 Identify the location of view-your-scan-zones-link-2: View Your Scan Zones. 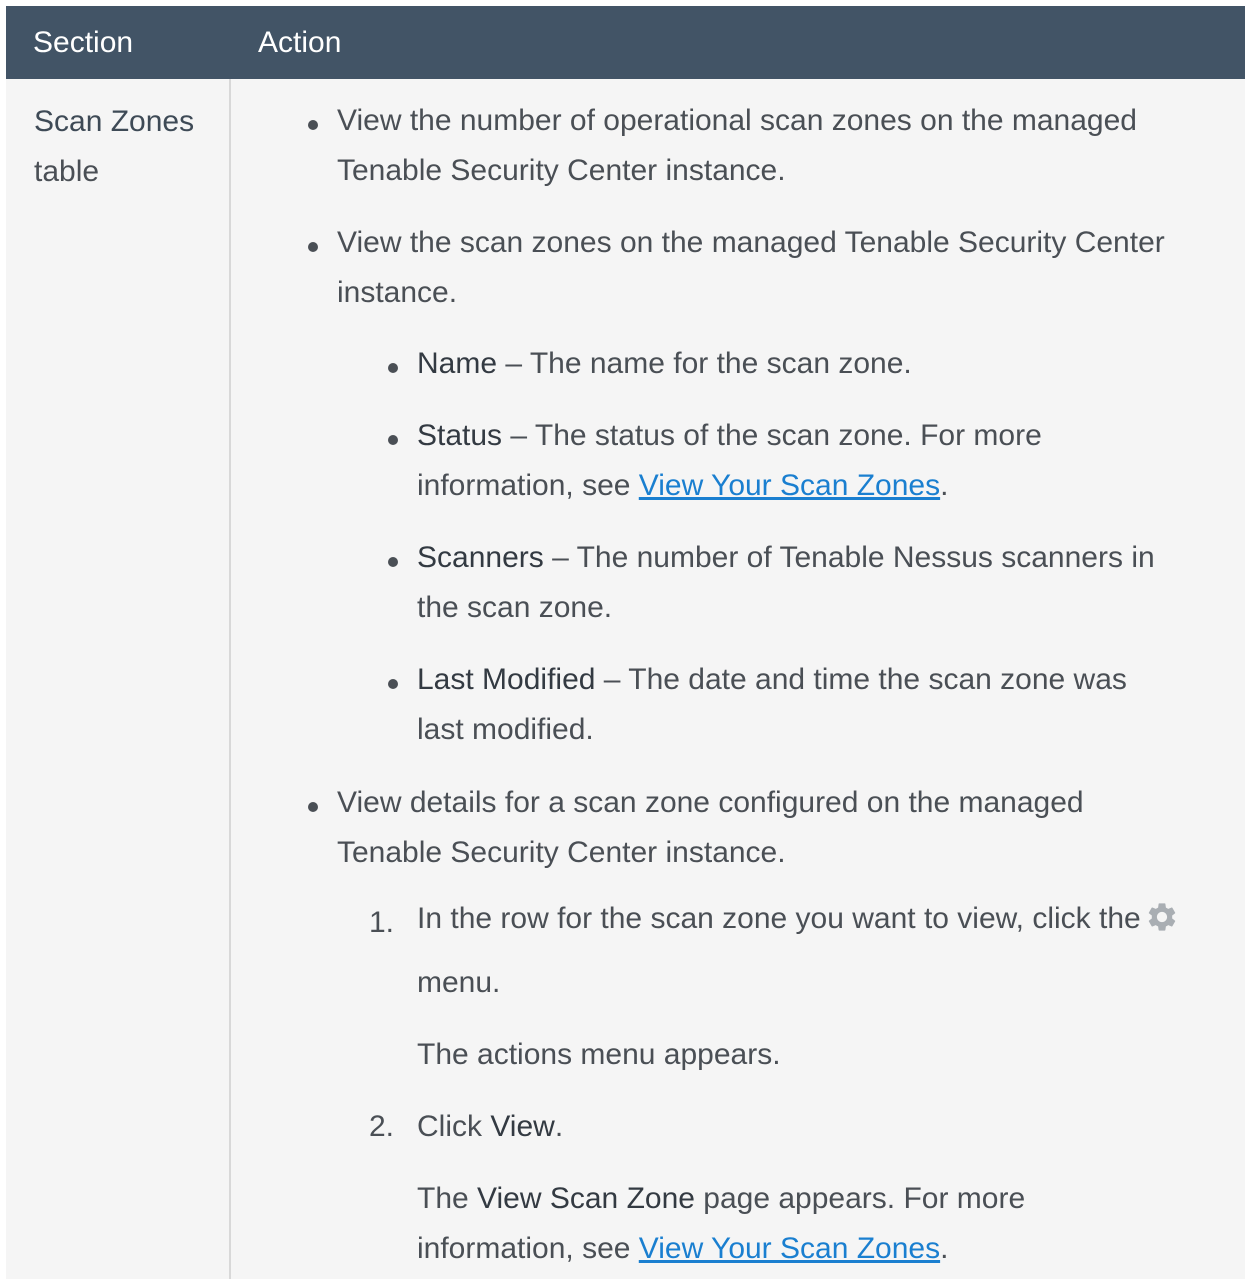
(789, 1248).